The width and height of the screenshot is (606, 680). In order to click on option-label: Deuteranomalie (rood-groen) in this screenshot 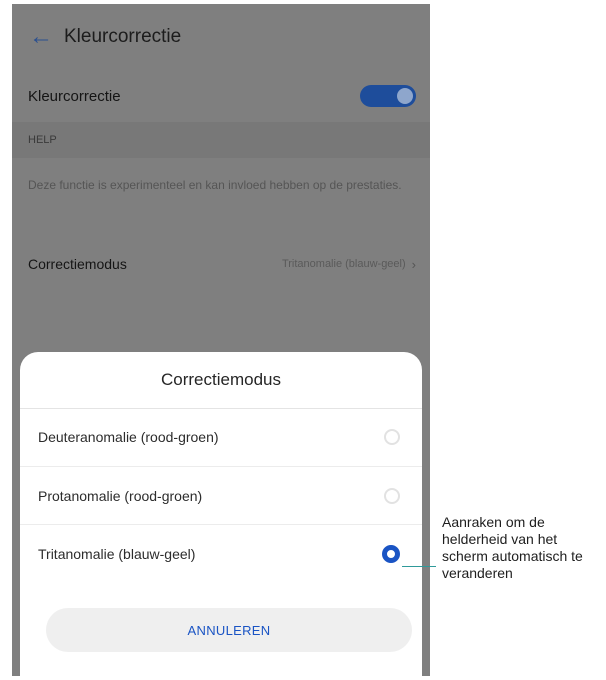, I will do `click(128, 437)`.